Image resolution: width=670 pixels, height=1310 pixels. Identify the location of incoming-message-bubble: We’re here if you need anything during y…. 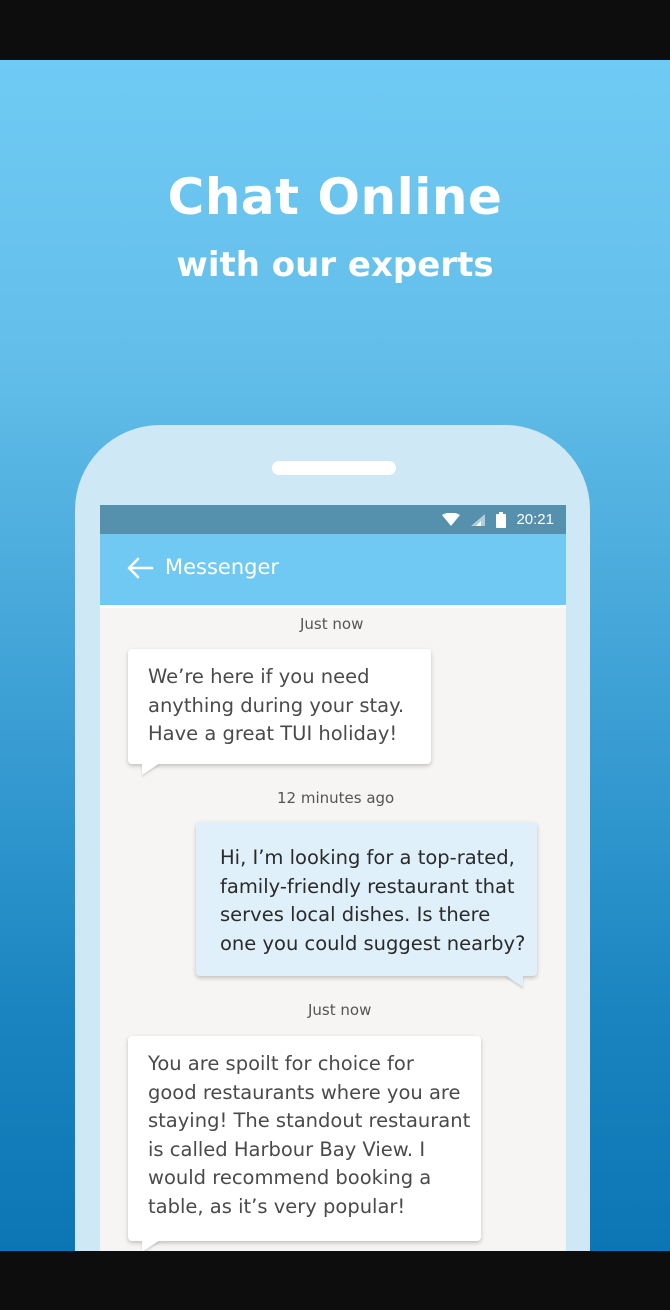
(279, 712).